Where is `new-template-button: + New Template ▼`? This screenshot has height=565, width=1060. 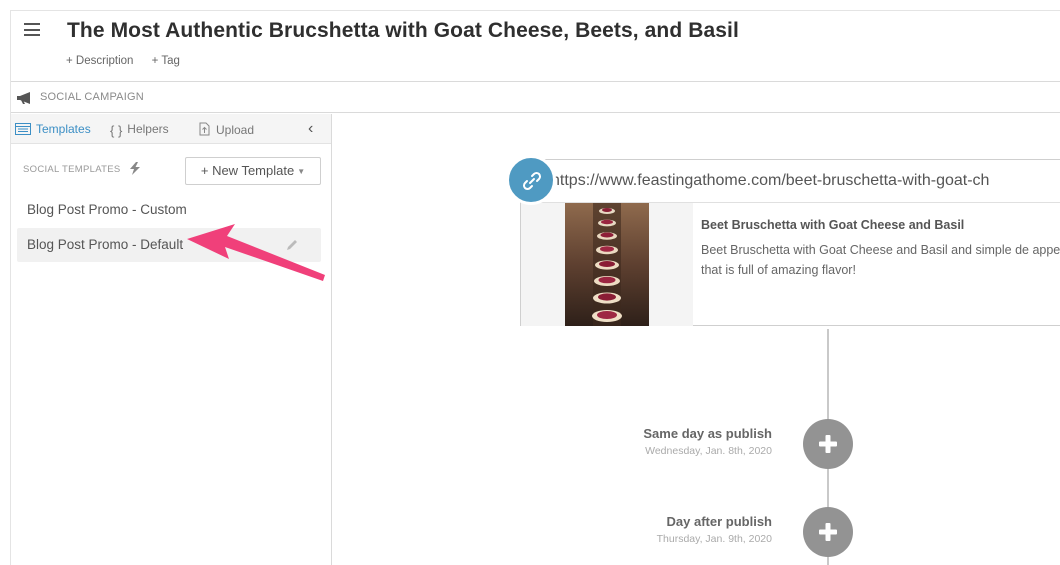 new-template-button: + New Template ▼ is located at coordinates (253, 171).